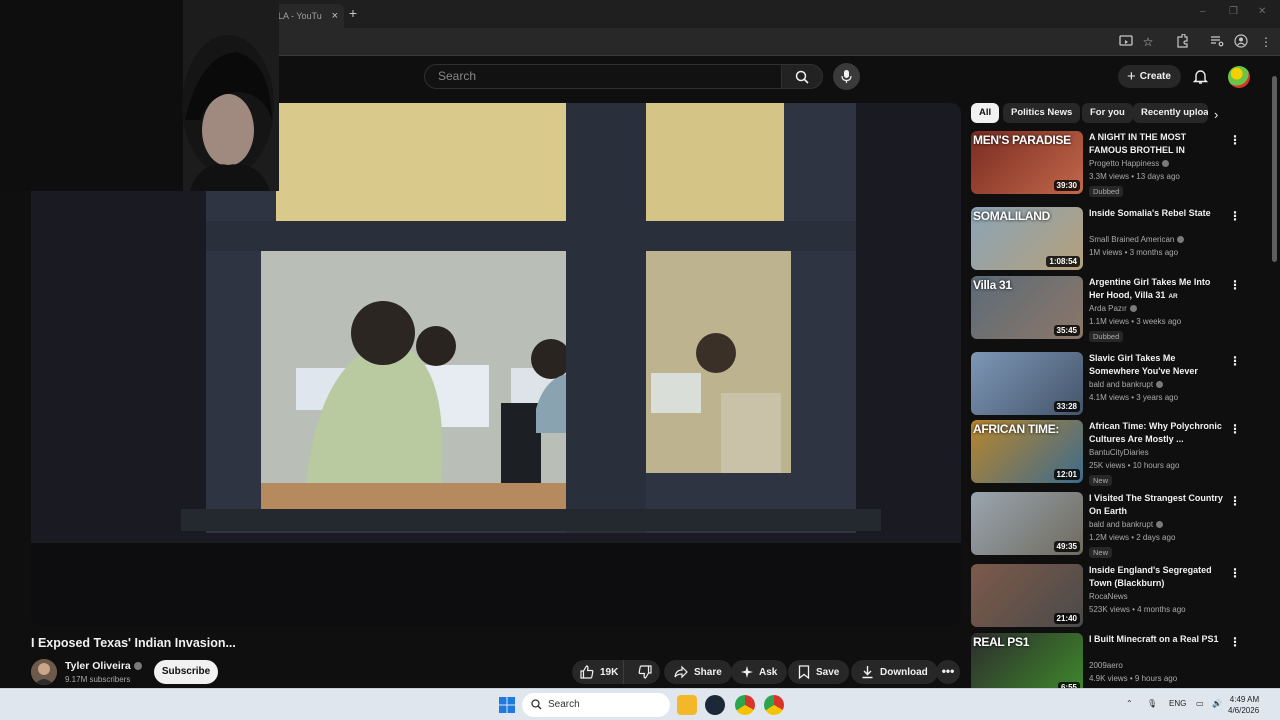  What do you see at coordinates (1027, 307) in the screenshot?
I see `video-thumbnail: Villa 31 35:45` at bounding box center [1027, 307].